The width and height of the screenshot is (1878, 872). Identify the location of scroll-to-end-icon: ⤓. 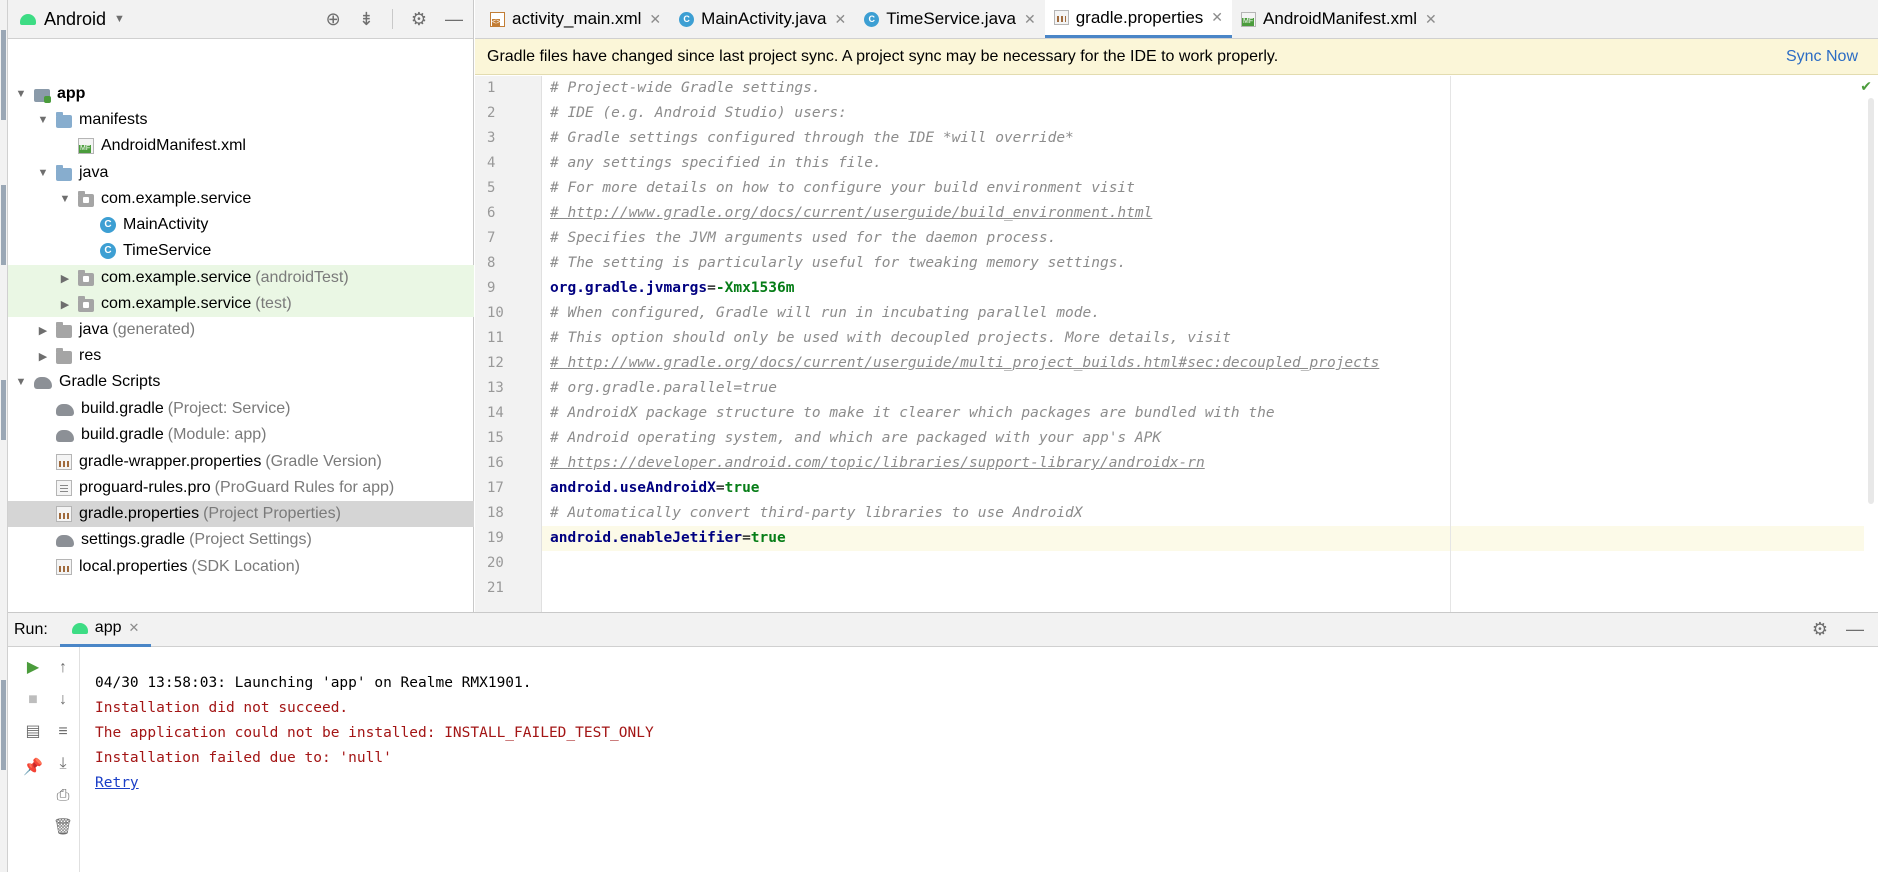
(63, 764).